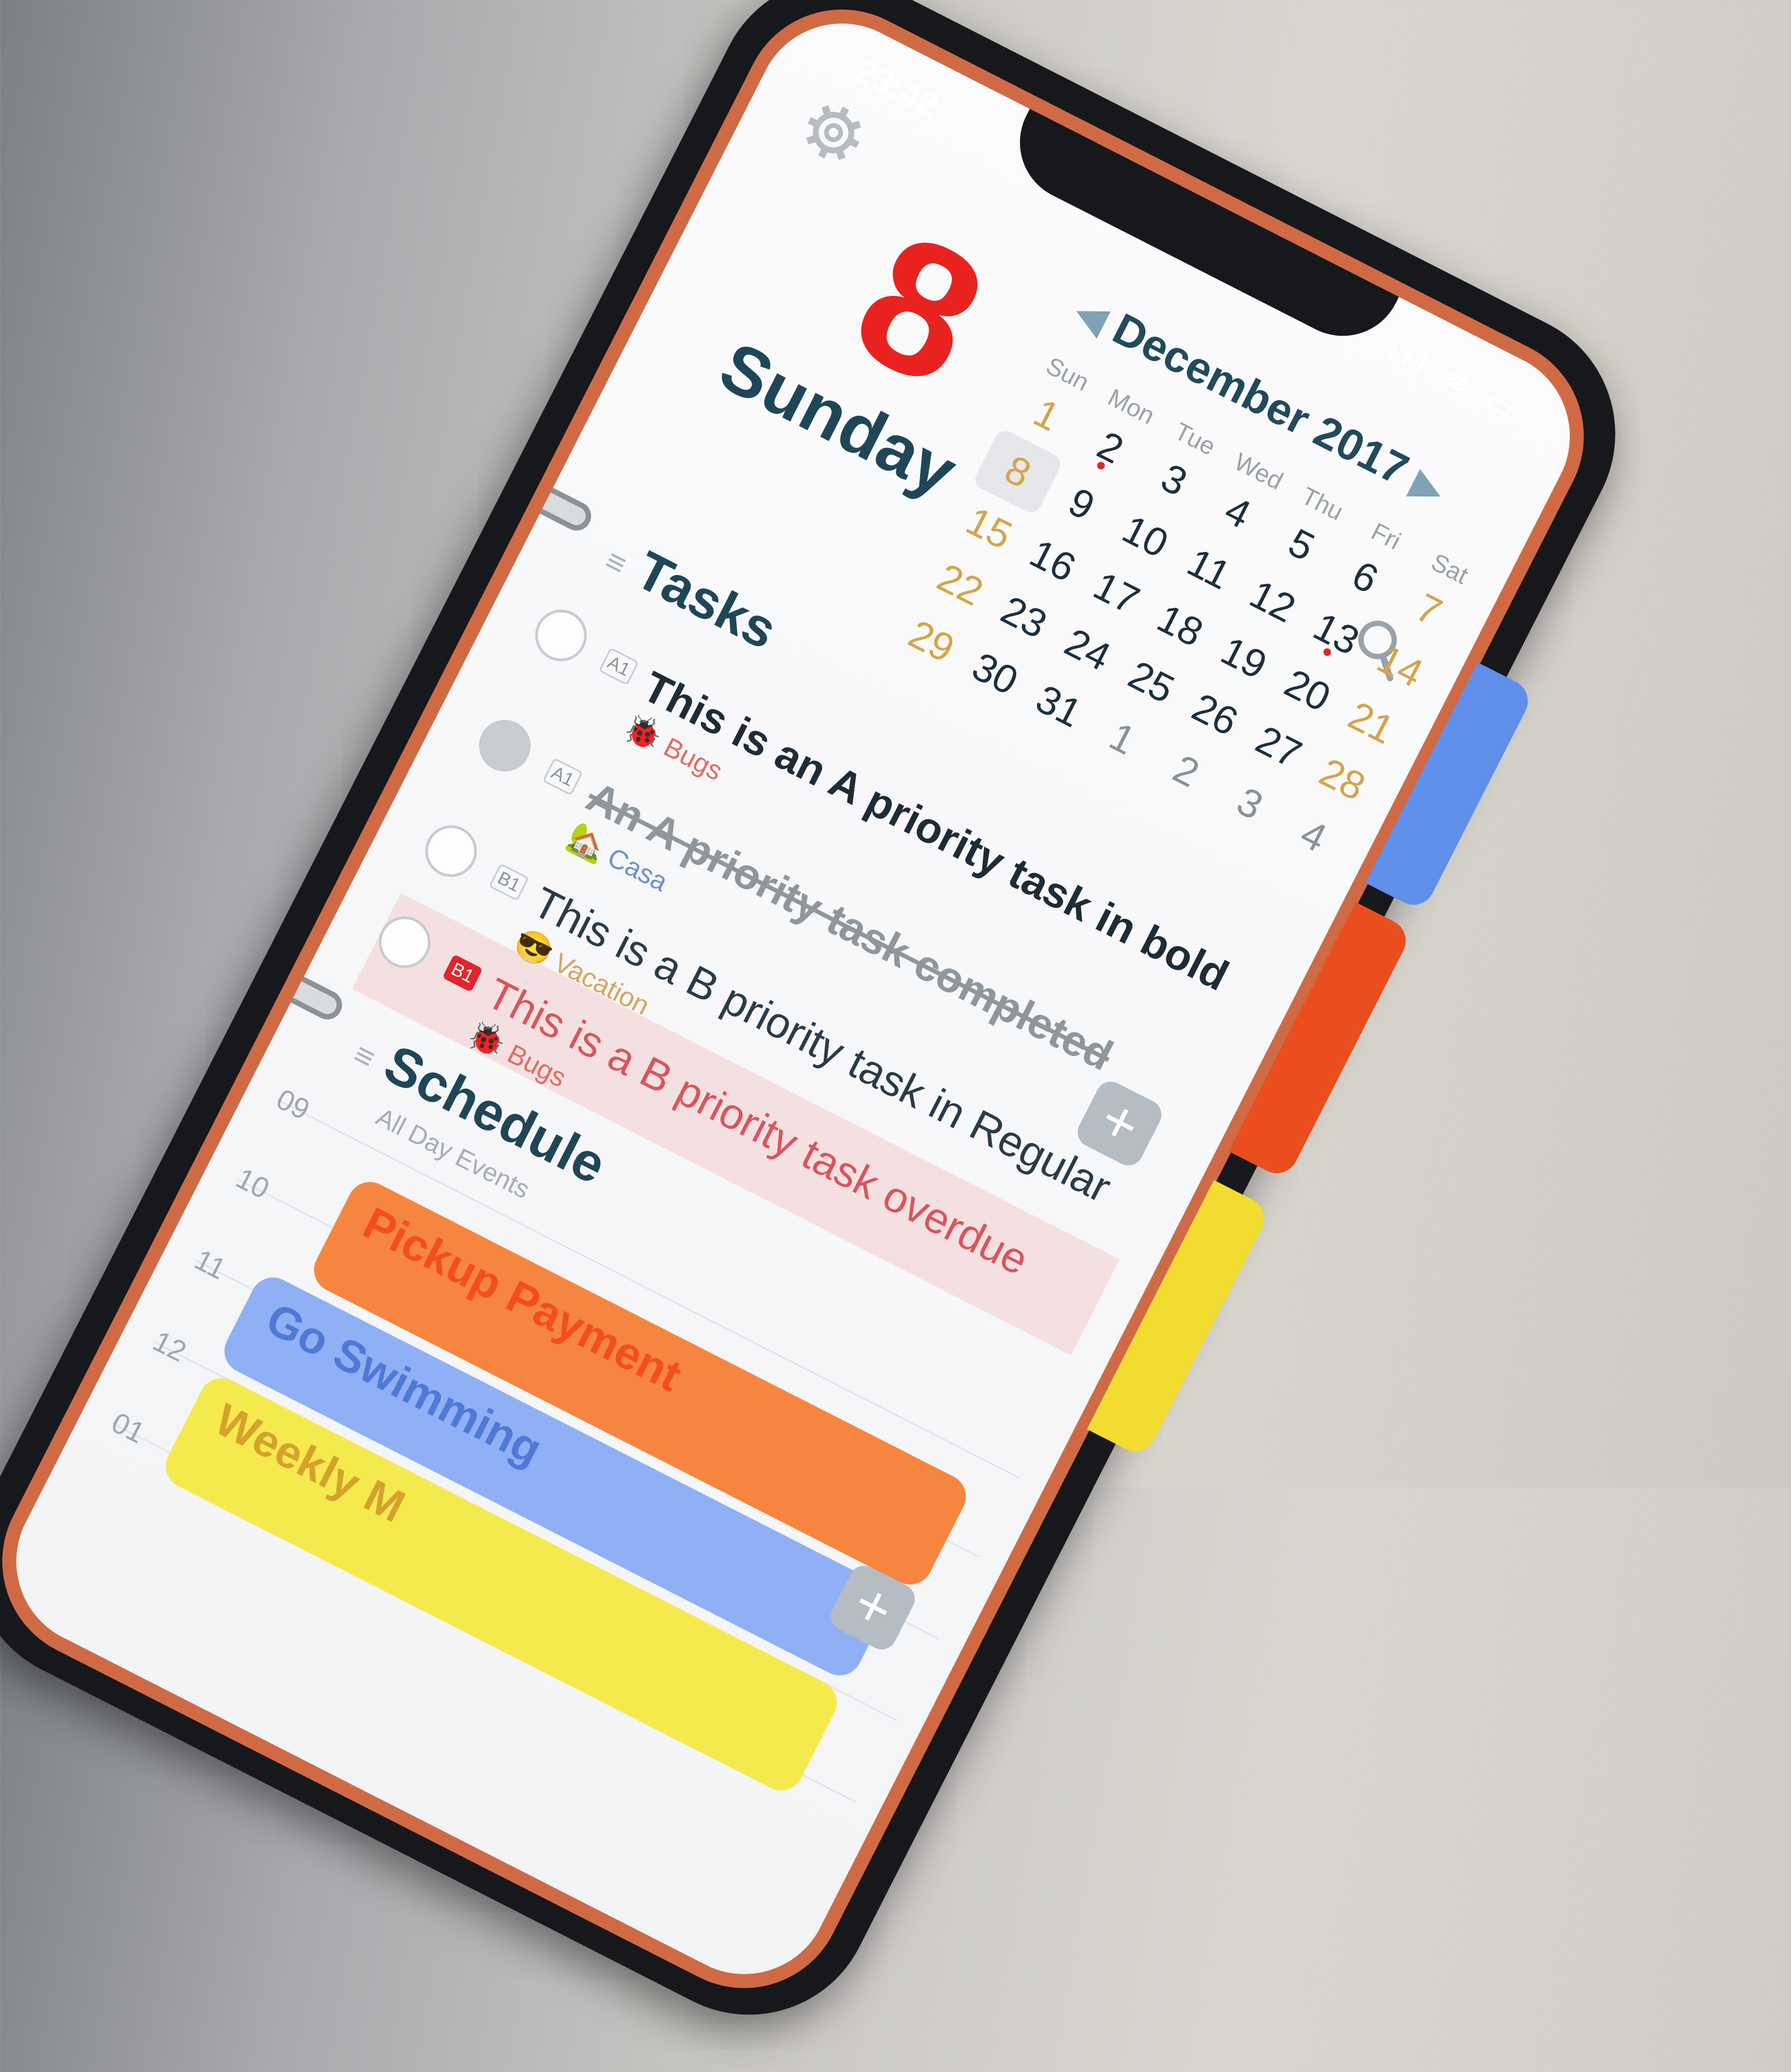  What do you see at coordinates (253, 1183) in the screenshot?
I see `hour-label: 10` at bounding box center [253, 1183].